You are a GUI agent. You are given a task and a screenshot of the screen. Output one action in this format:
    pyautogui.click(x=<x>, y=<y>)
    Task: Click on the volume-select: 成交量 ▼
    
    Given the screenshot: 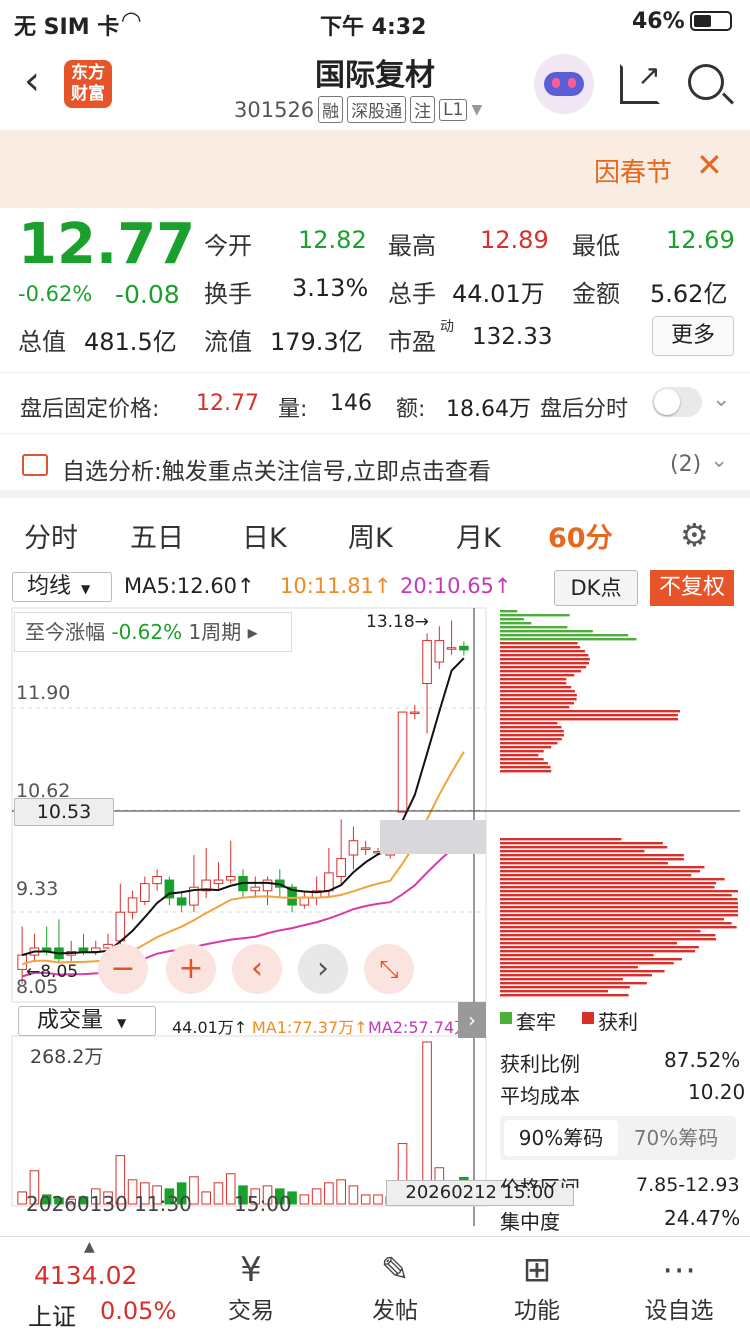 What is the action you would take?
    pyautogui.click(x=87, y=1021)
    